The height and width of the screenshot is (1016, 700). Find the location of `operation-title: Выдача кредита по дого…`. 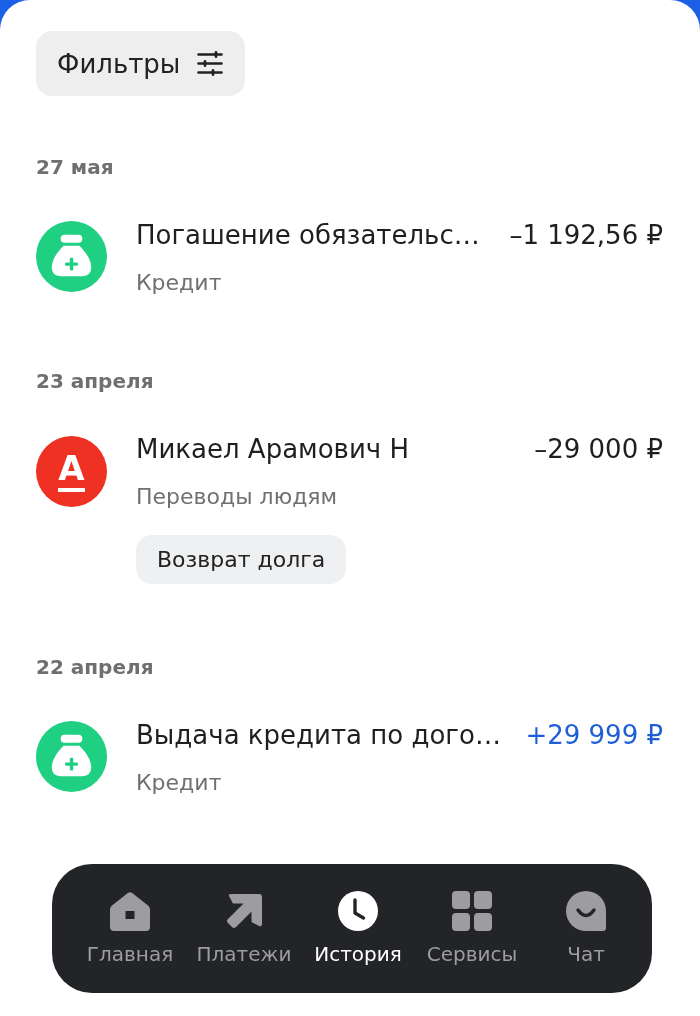

operation-title: Выдача кредита по дого… is located at coordinates (318, 735).